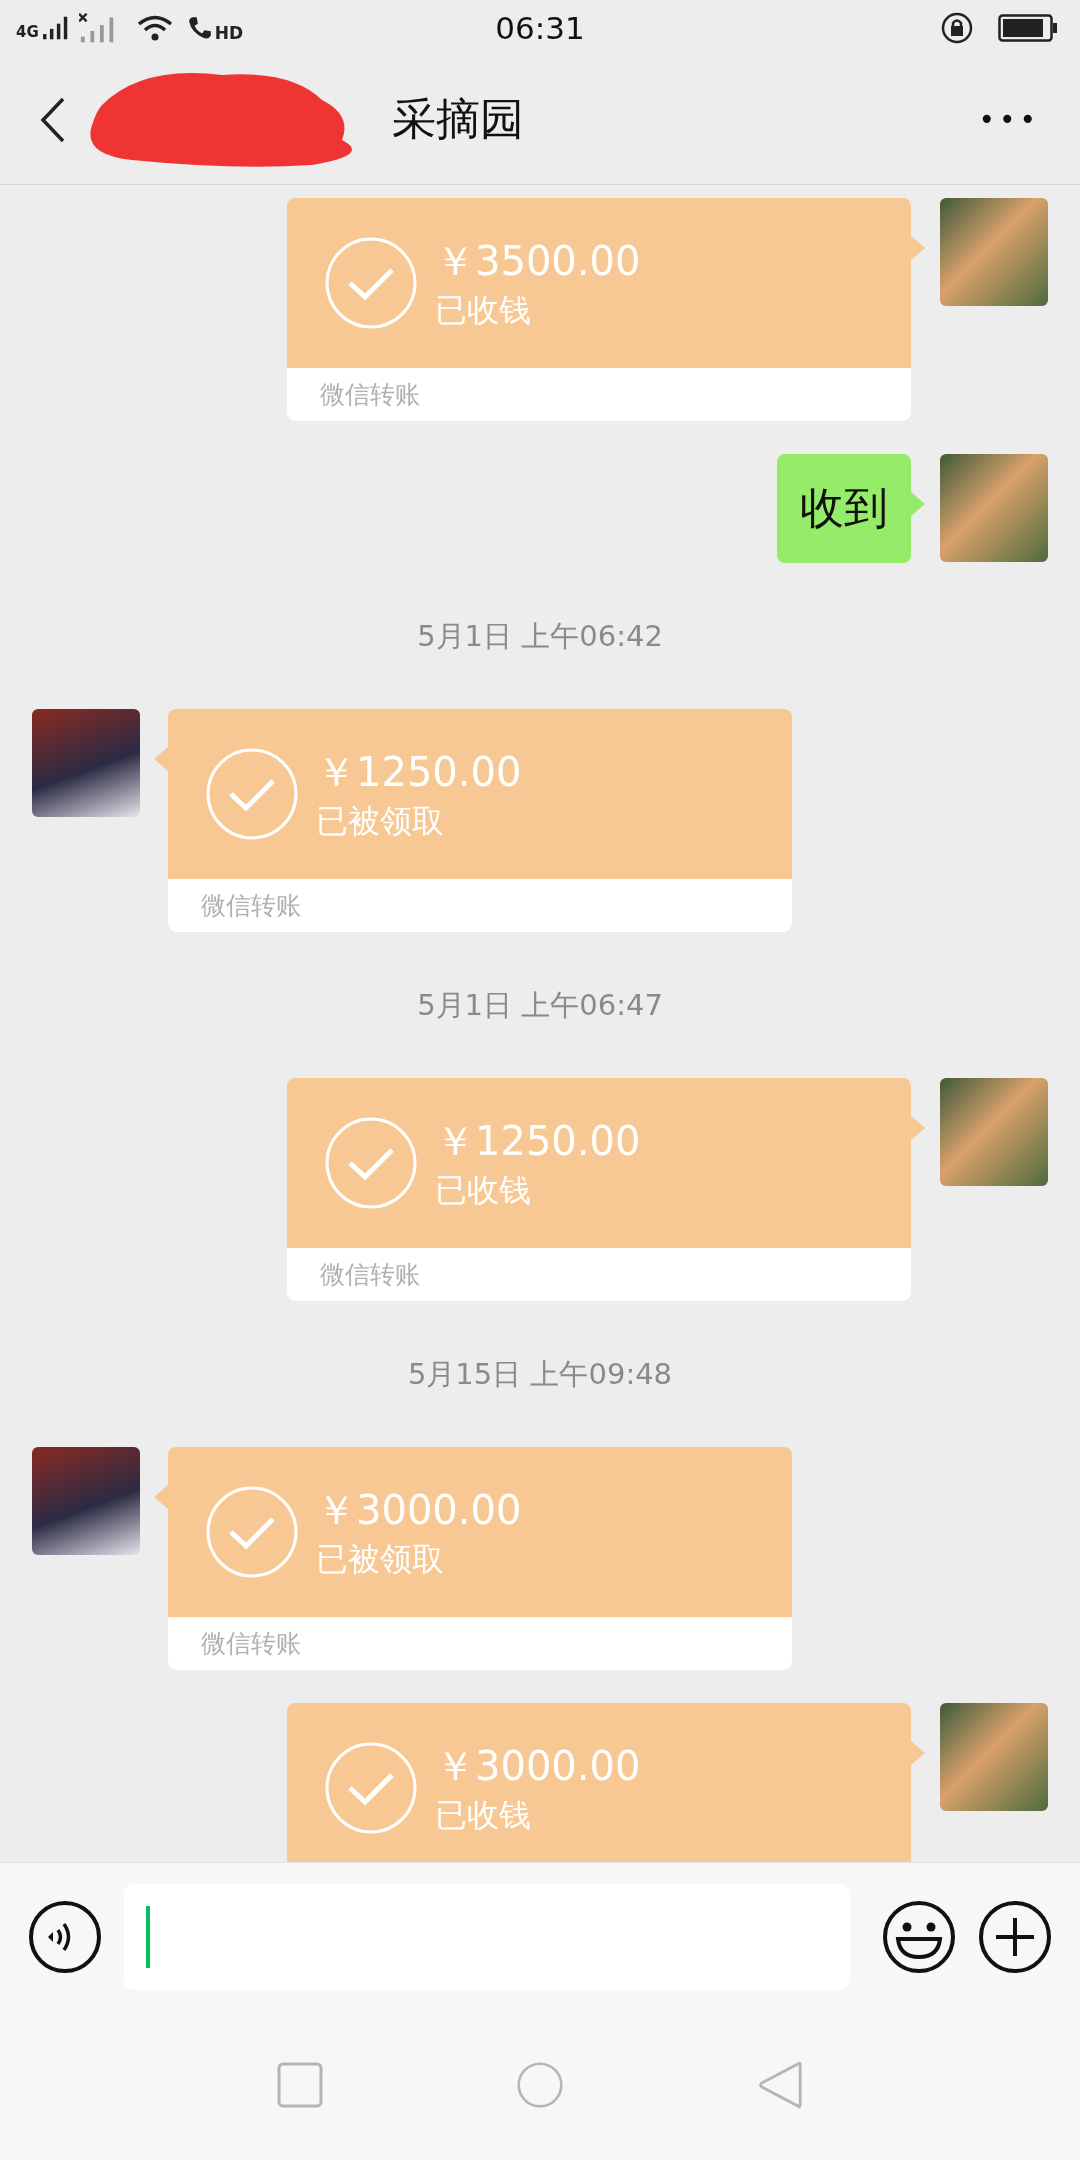 This screenshot has width=1080, height=2160. Describe the element at coordinates (844, 508) in the screenshot. I see `text-message-bubble: 收到` at that location.